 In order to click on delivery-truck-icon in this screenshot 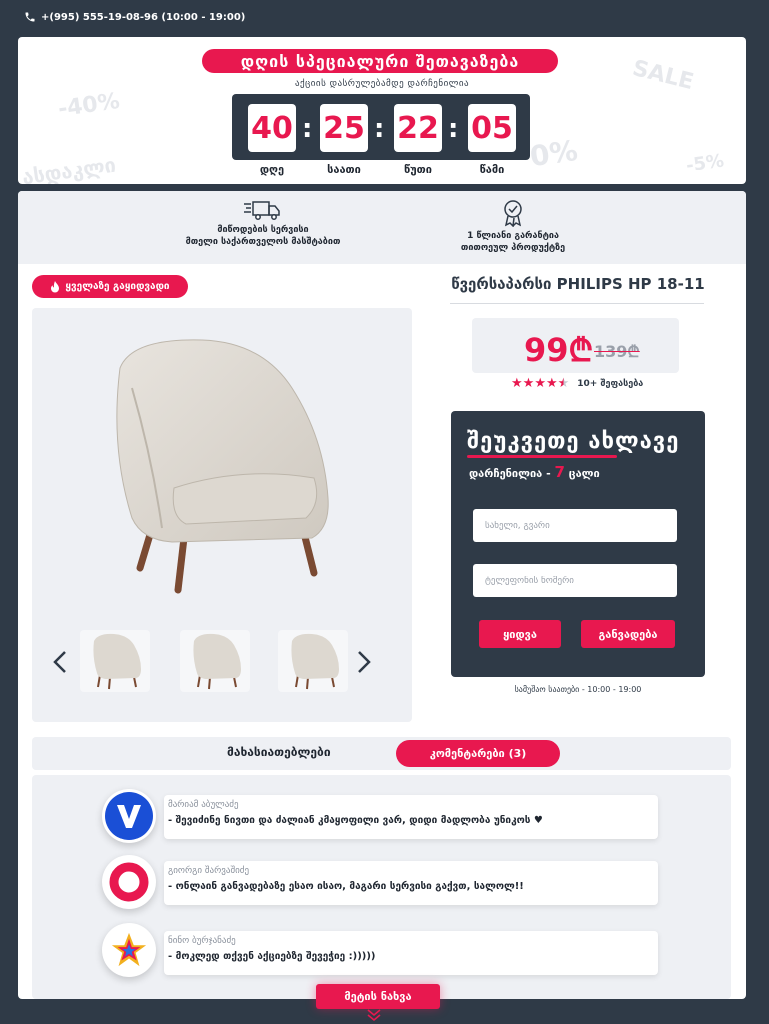, I will do `click(262, 210)`.